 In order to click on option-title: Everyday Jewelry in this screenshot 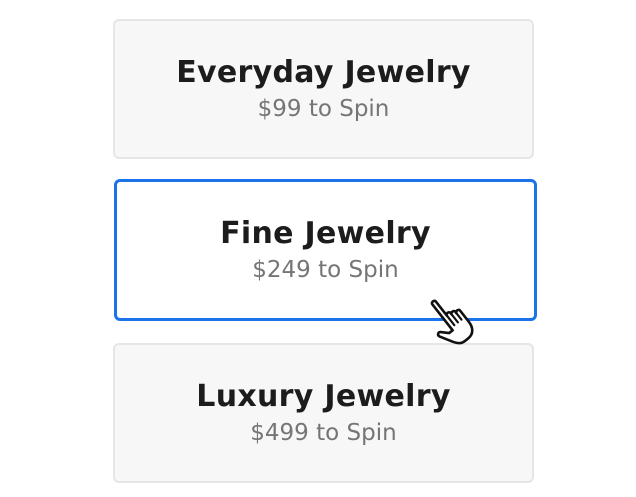, I will do `click(323, 72)`.